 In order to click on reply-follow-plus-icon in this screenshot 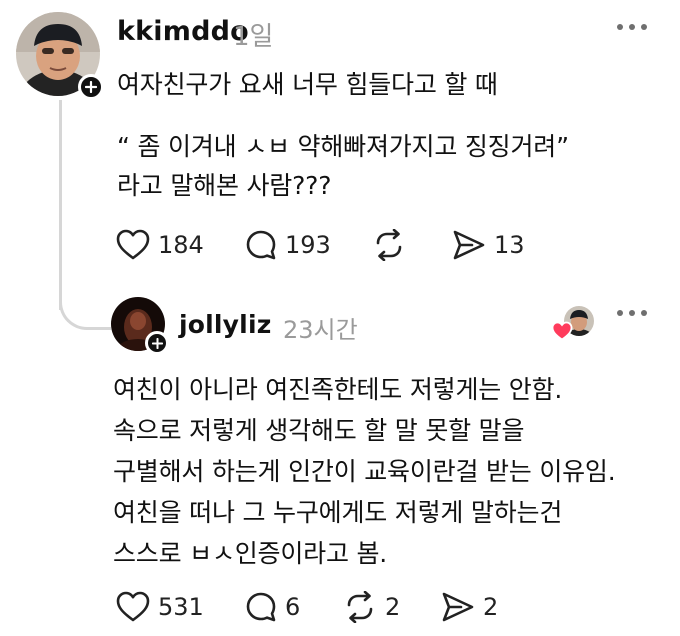, I will do `click(157, 343)`.